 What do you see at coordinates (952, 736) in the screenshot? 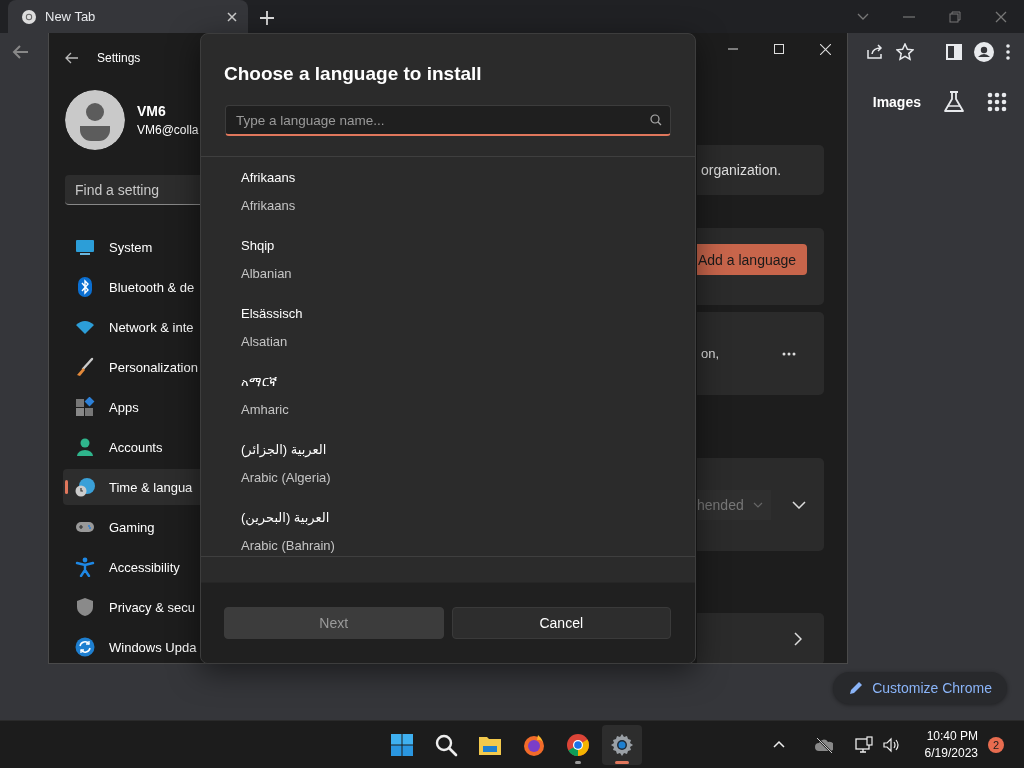
I see `clock-time: 10:40 PM` at bounding box center [952, 736].